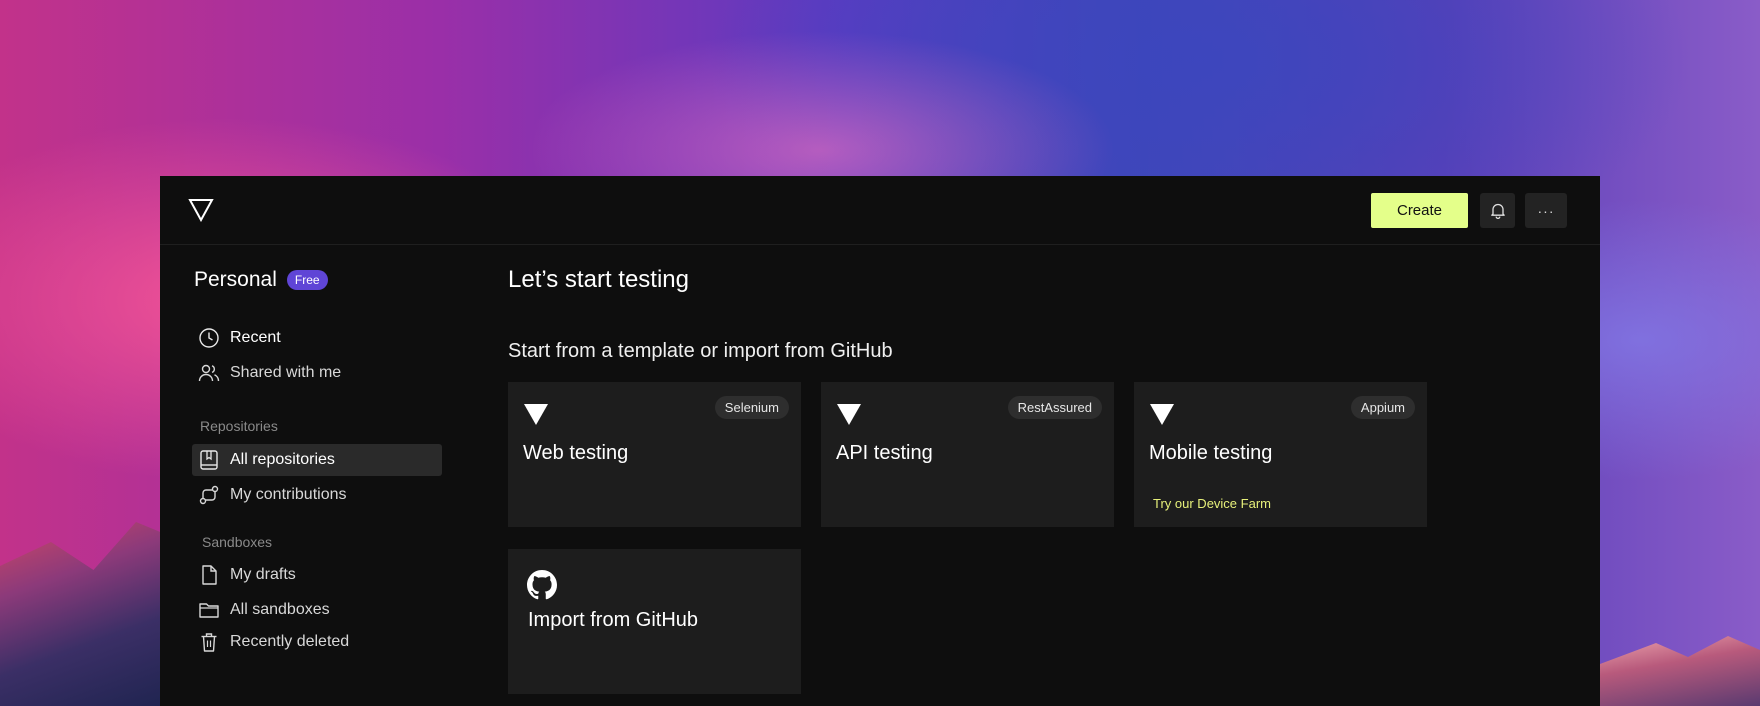 This screenshot has width=1760, height=706. What do you see at coordinates (290, 641) in the screenshot?
I see `sidebar-item-label: Recently deleted` at bounding box center [290, 641].